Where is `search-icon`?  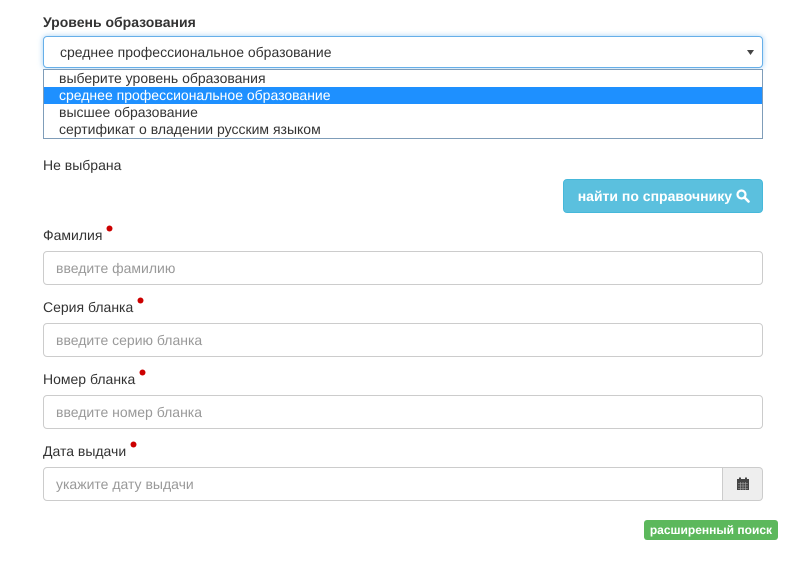
search-icon is located at coordinates (743, 196).